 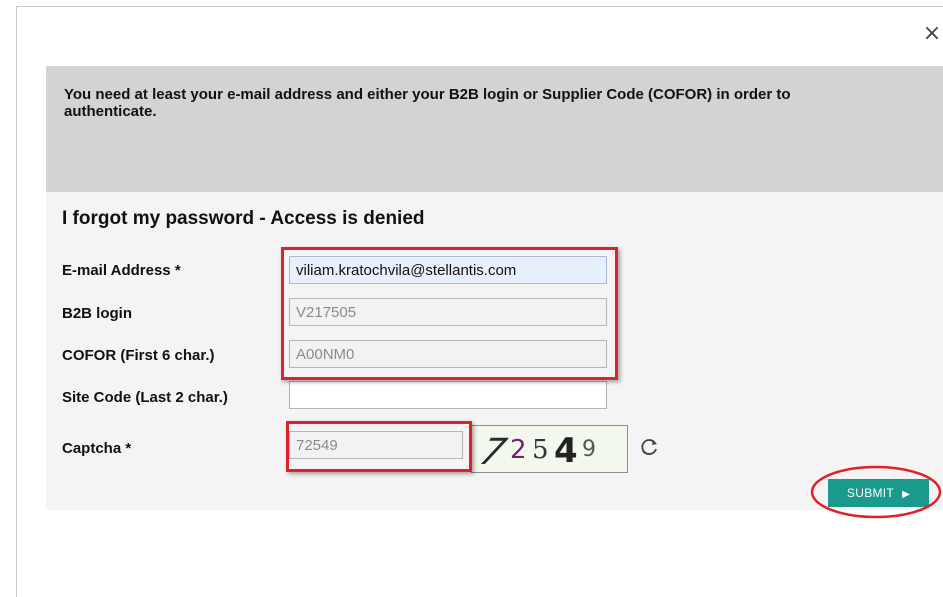 I want to click on cofor-label: COFOR (First 6 char.), so click(x=138, y=355).